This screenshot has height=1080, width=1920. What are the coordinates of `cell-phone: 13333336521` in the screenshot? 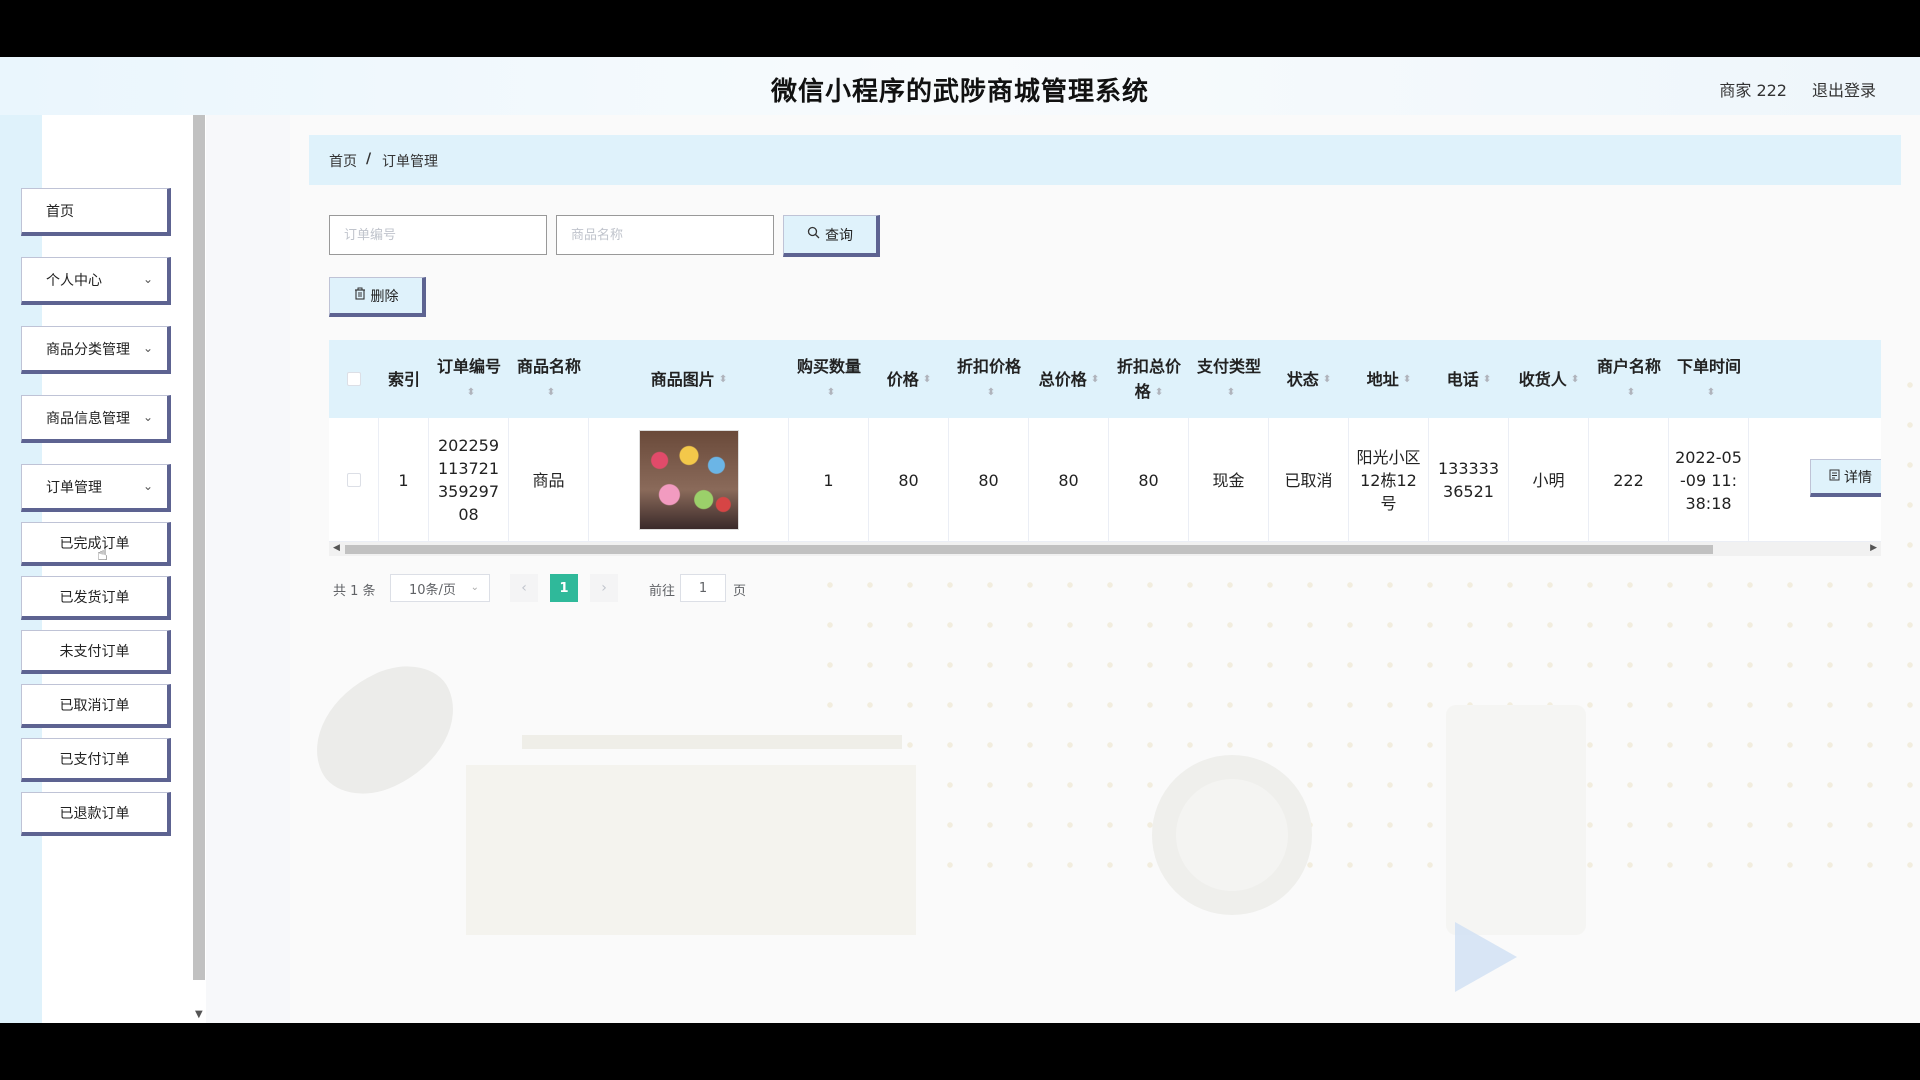 It's located at (1469, 480).